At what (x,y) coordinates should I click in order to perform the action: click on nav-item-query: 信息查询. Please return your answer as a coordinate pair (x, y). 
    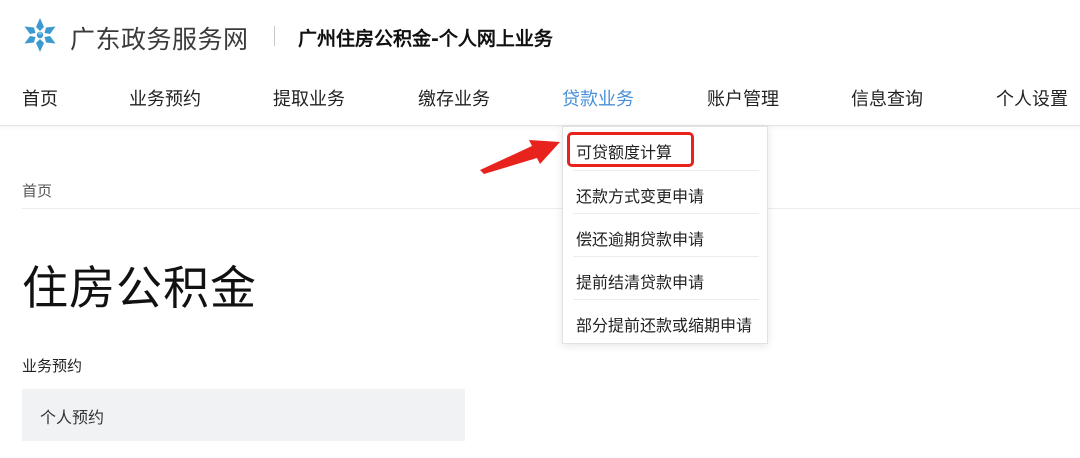
    Looking at the image, I should click on (887, 98).